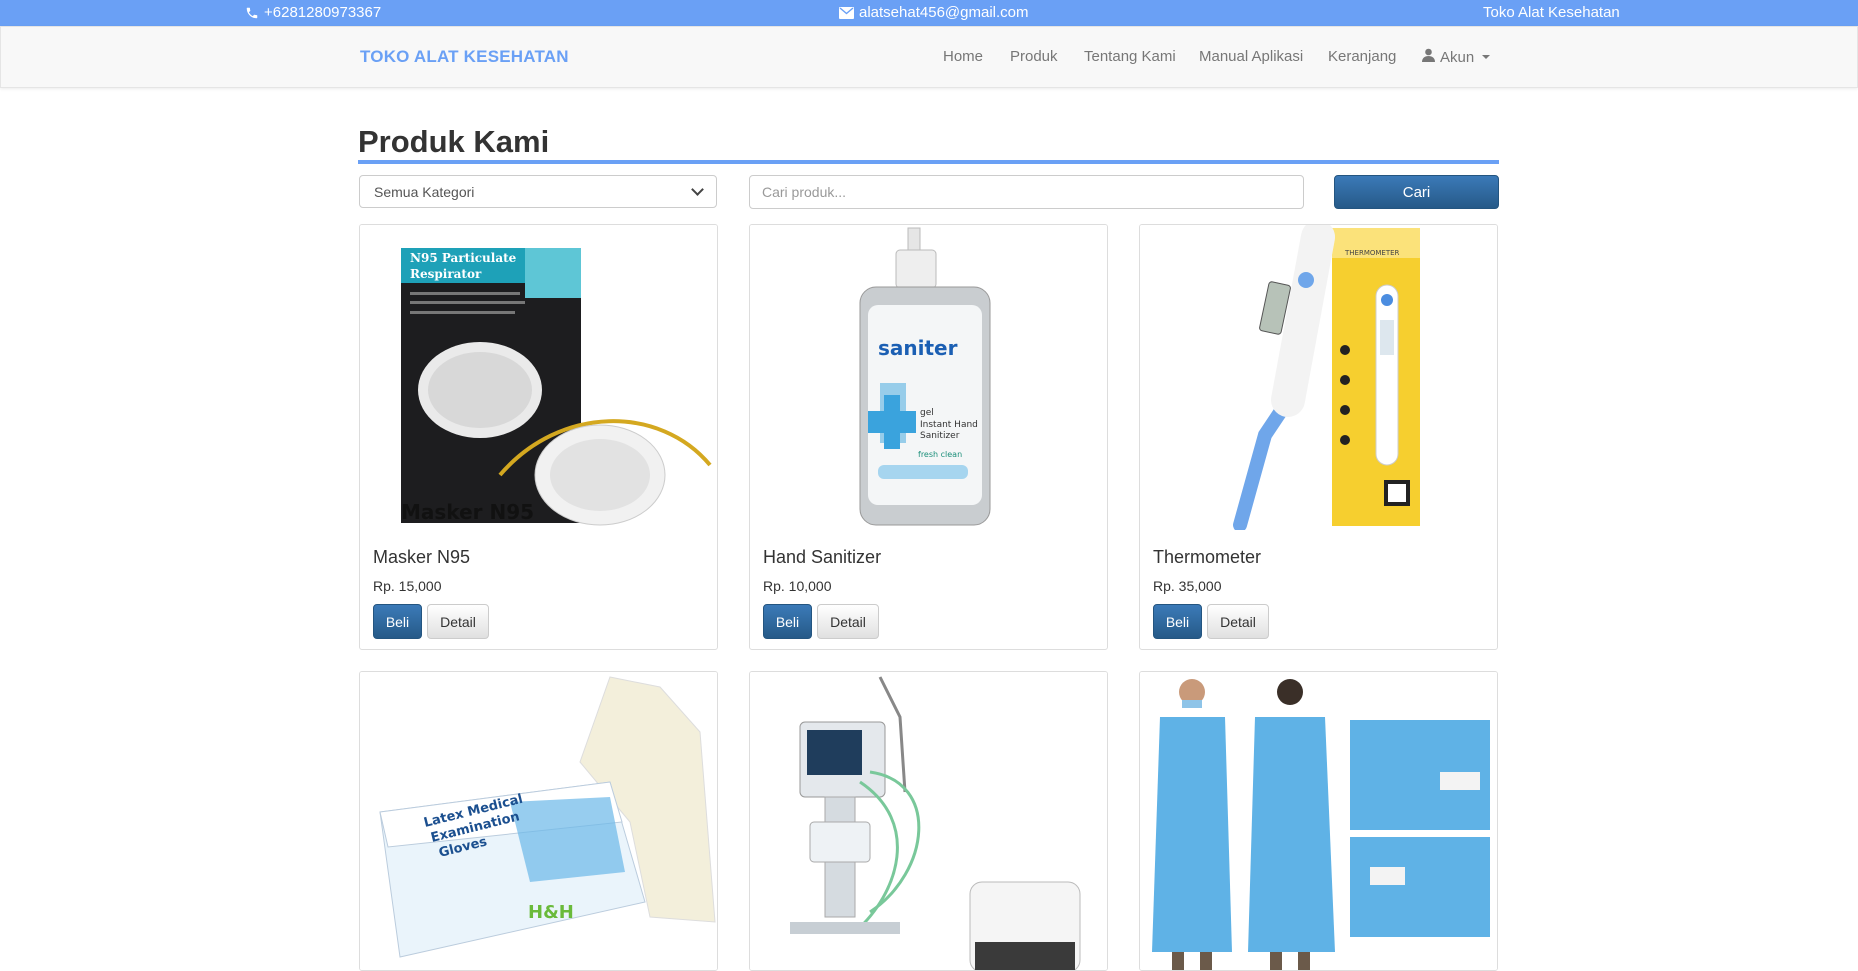  I want to click on product-price: Rp. 35,000, so click(1187, 586).